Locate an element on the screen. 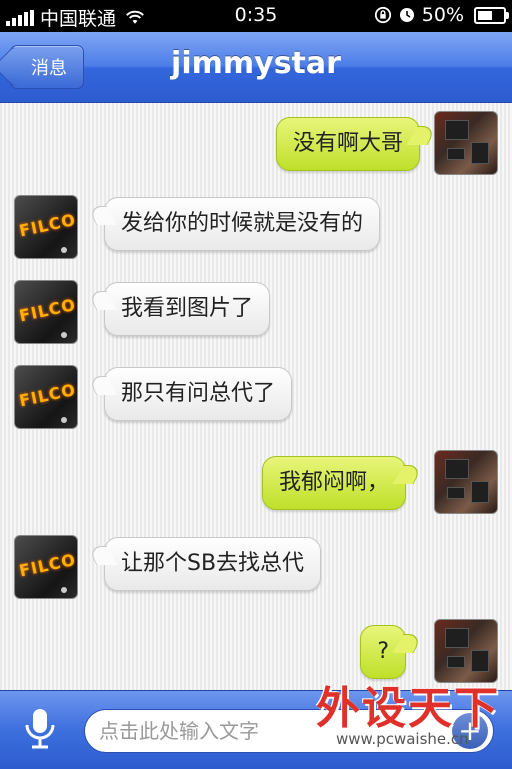 The height and width of the screenshot is (769, 512). rotation-lock-icon is located at coordinates (383, 15).